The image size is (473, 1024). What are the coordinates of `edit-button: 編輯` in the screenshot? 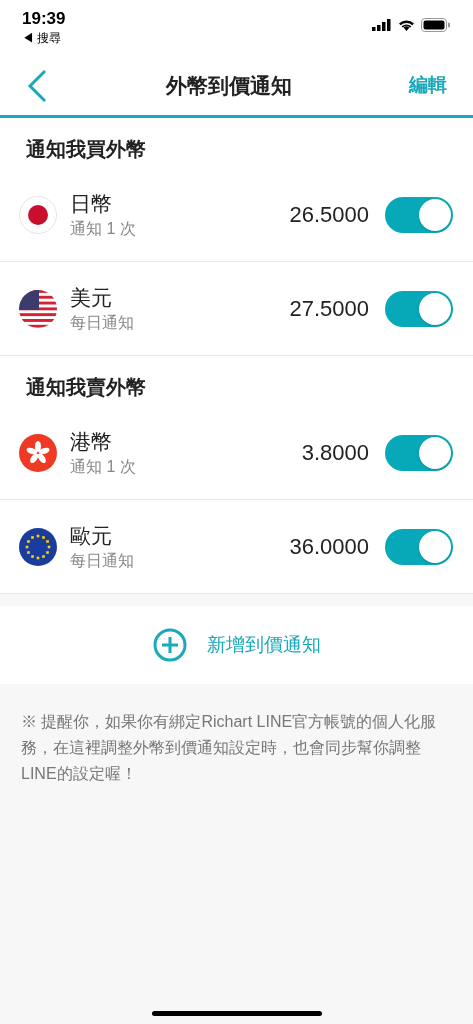 It's located at (428, 85).